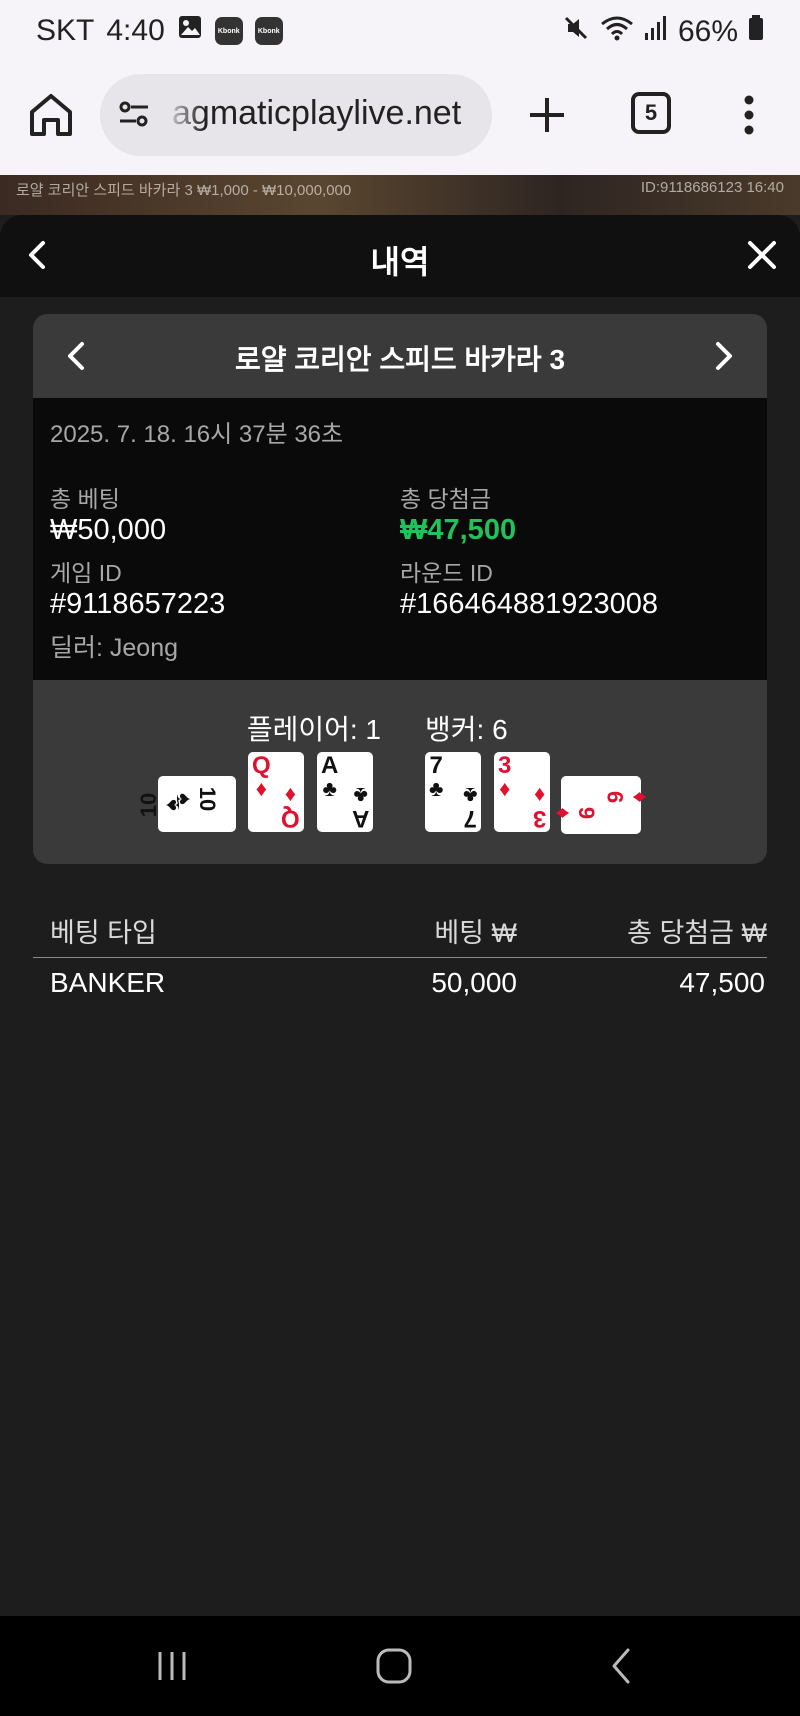  I want to click on mute-icon, so click(576, 32).